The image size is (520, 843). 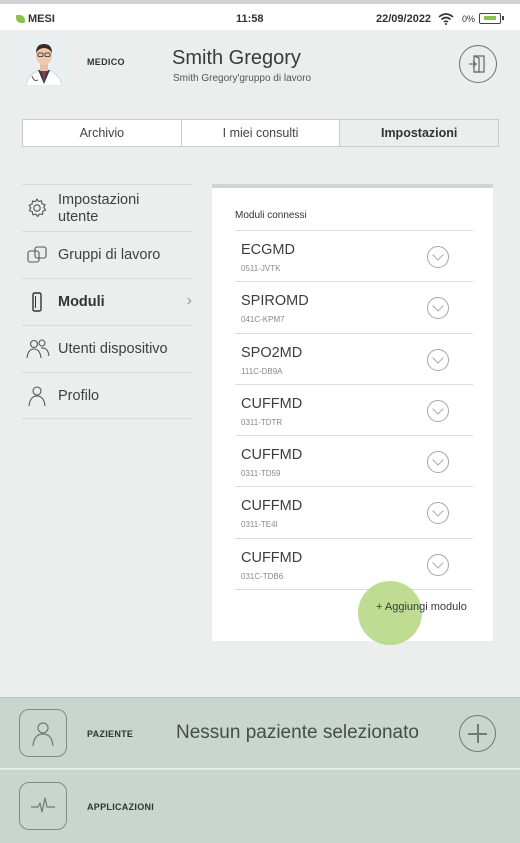 I want to click on main-tabs: Archivio I miei consulti Impostazioni, so click(x=260, y=133).